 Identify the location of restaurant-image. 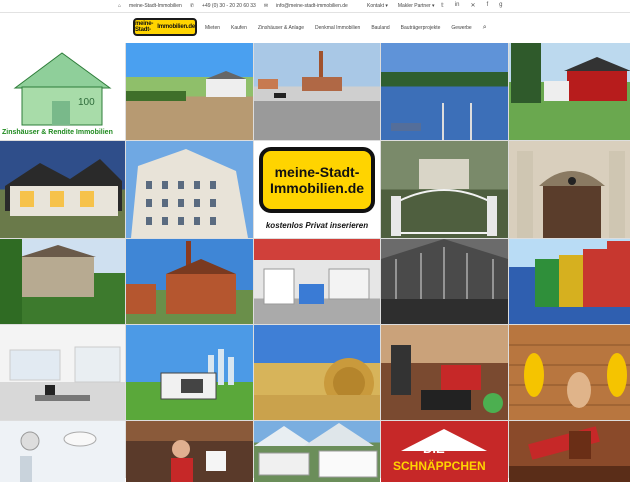
(189, 451).